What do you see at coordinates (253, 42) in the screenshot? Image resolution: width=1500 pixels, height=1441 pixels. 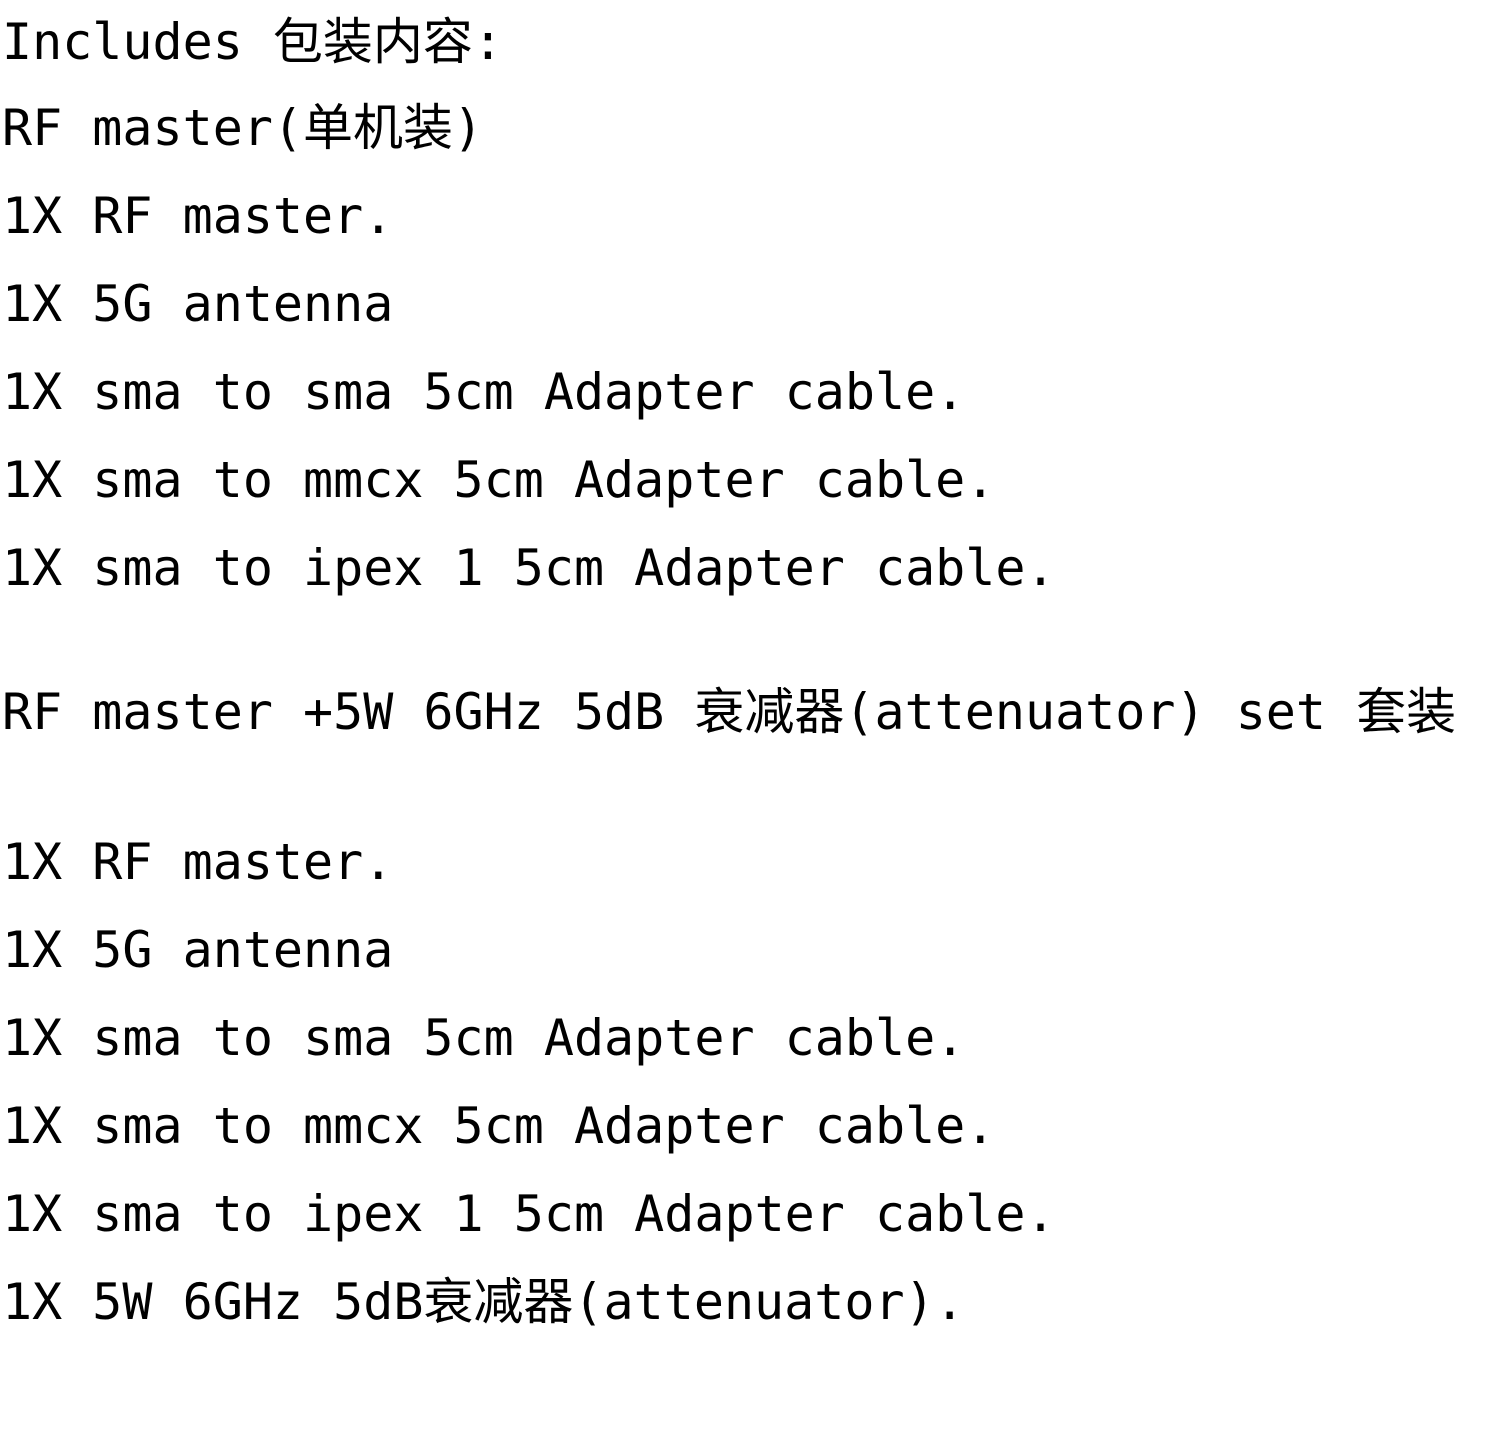 I see `page-title: Includes 包装内容:` at bounding box center [253, 42].